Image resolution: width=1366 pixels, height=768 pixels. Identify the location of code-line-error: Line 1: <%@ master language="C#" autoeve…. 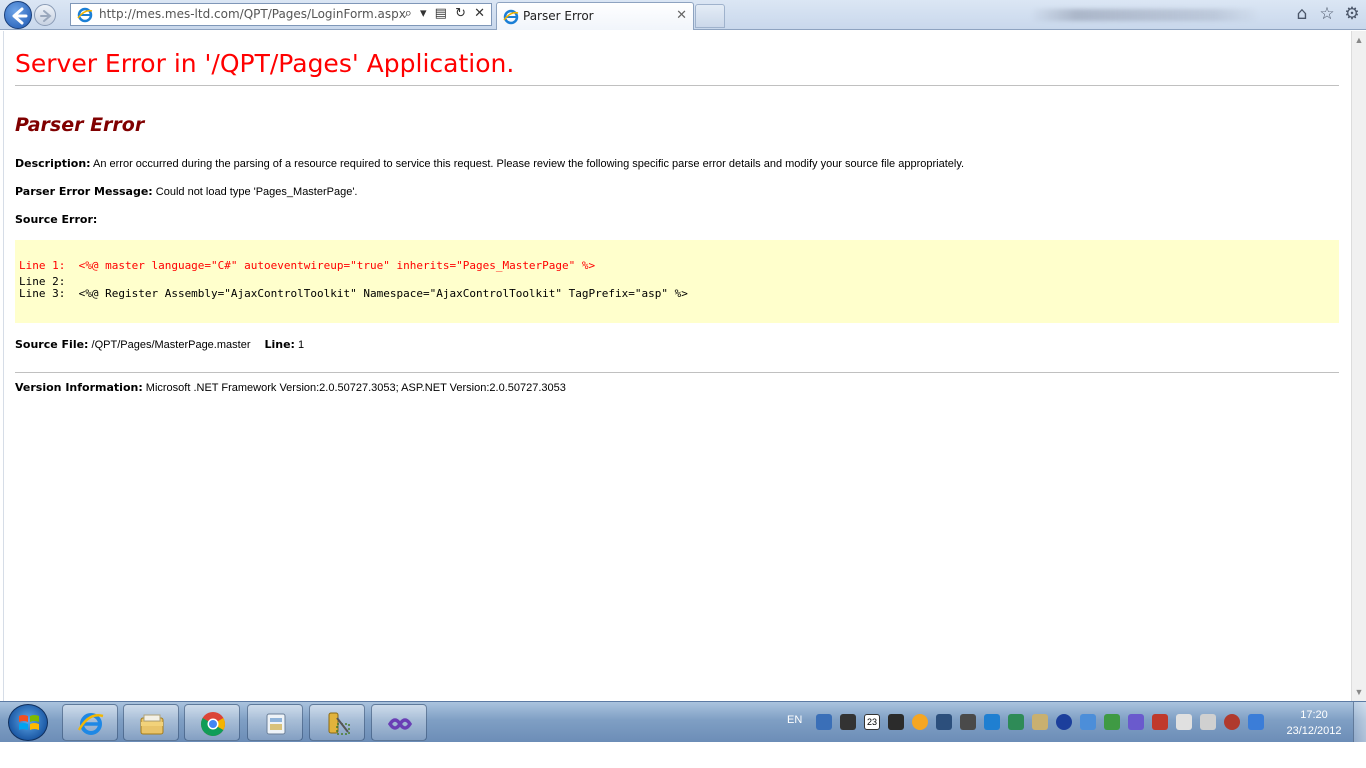
(307, 265).